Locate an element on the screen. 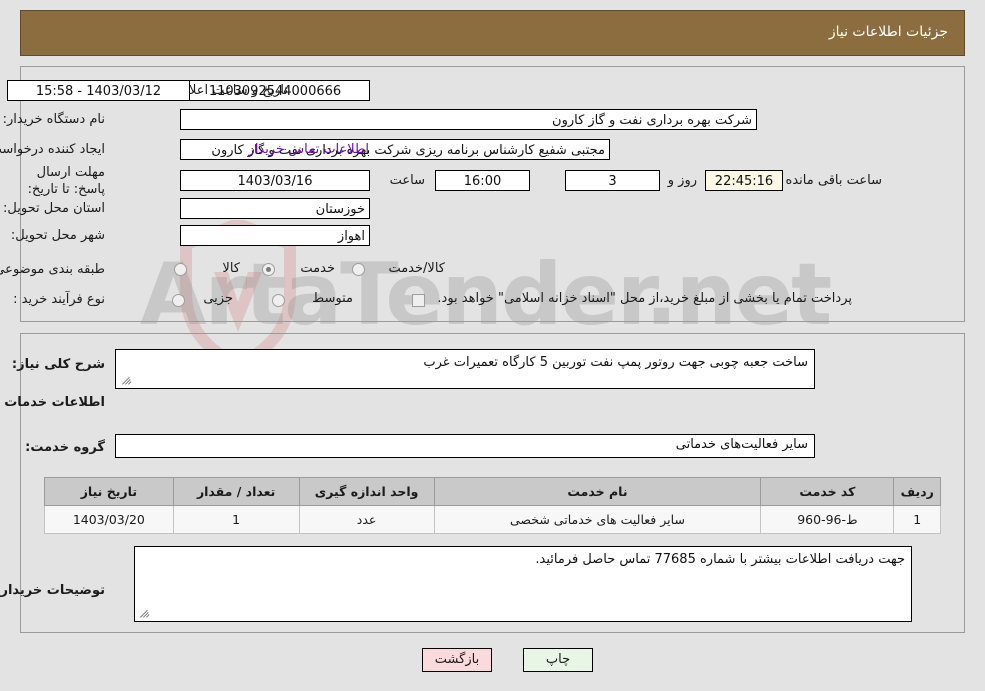 This screenshot has height=691, width=985. treasury-bonds-checkbox is located at coordinates (418, 300).